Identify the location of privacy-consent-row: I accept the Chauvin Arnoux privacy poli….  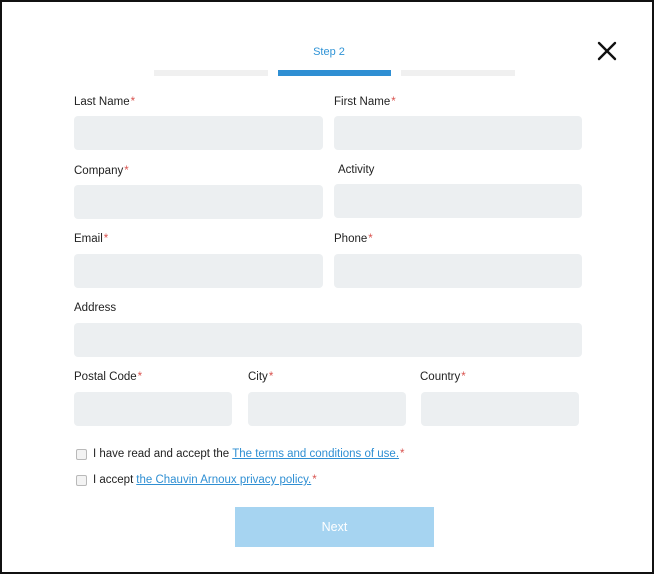
(196, 480).